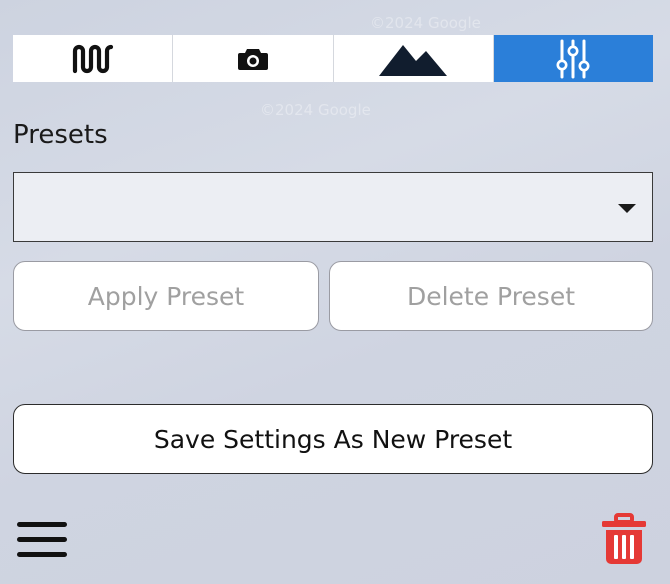 Image resolution: width=670 pixels, height=584 pixels. I want to click on save-preset-button: Save Settings As New Preset, so click(333, 439).